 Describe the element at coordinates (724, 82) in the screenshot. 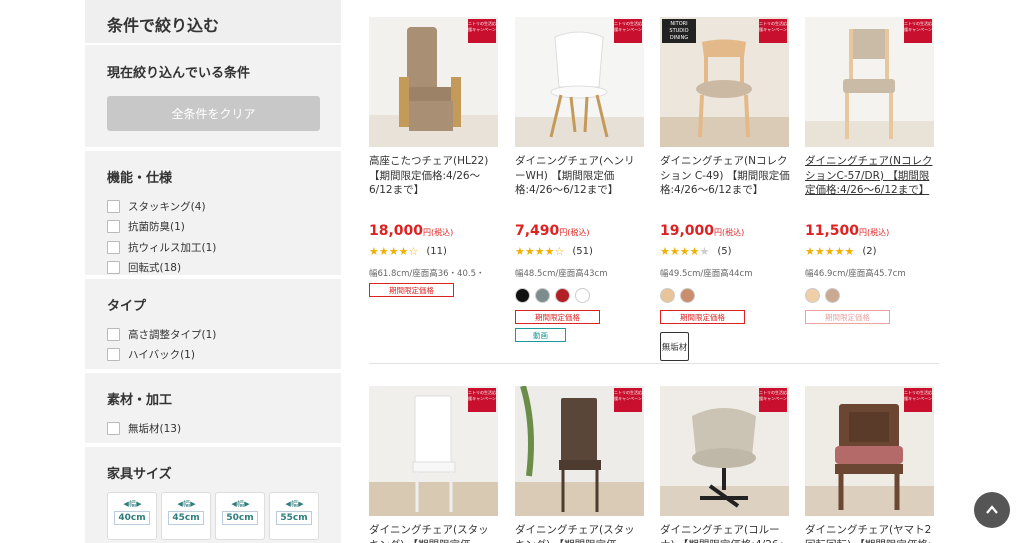

I see `product-image: NITORI STUDIO DINING ニトリの生活応援キャンペーン` at that location.